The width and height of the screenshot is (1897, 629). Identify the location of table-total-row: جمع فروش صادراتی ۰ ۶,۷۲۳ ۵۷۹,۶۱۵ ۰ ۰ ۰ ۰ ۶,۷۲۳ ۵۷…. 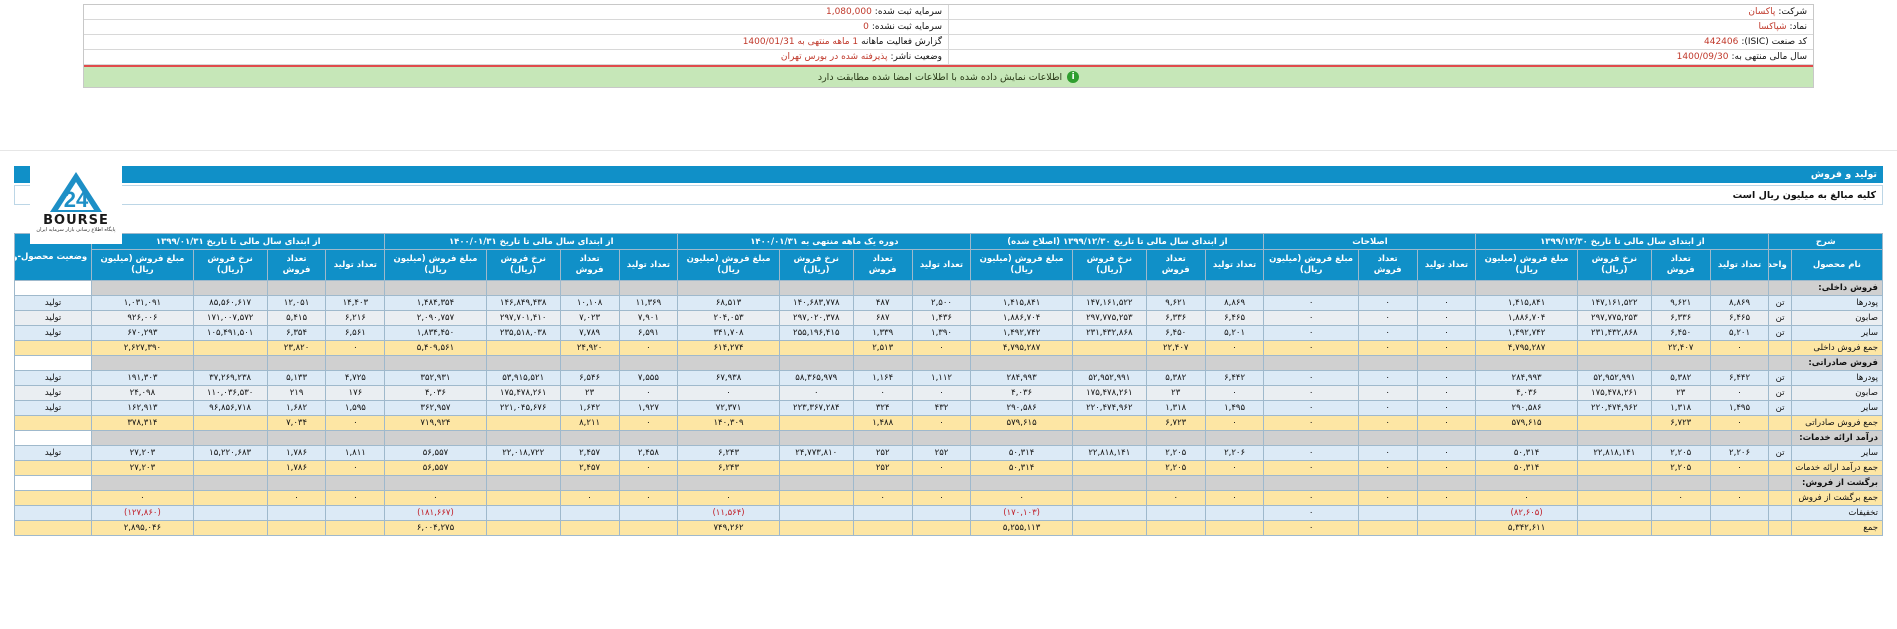
(948, 423).